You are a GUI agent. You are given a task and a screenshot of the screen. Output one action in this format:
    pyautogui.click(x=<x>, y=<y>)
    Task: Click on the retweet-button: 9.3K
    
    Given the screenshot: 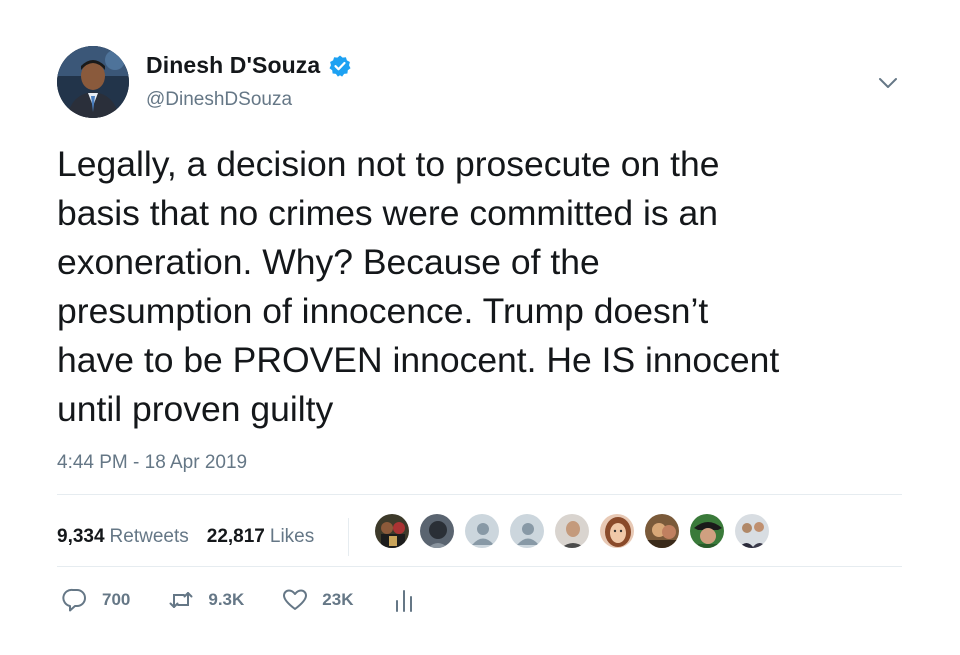 What is the action you would take?
    pyautogui.click(x=206, y=600)
    